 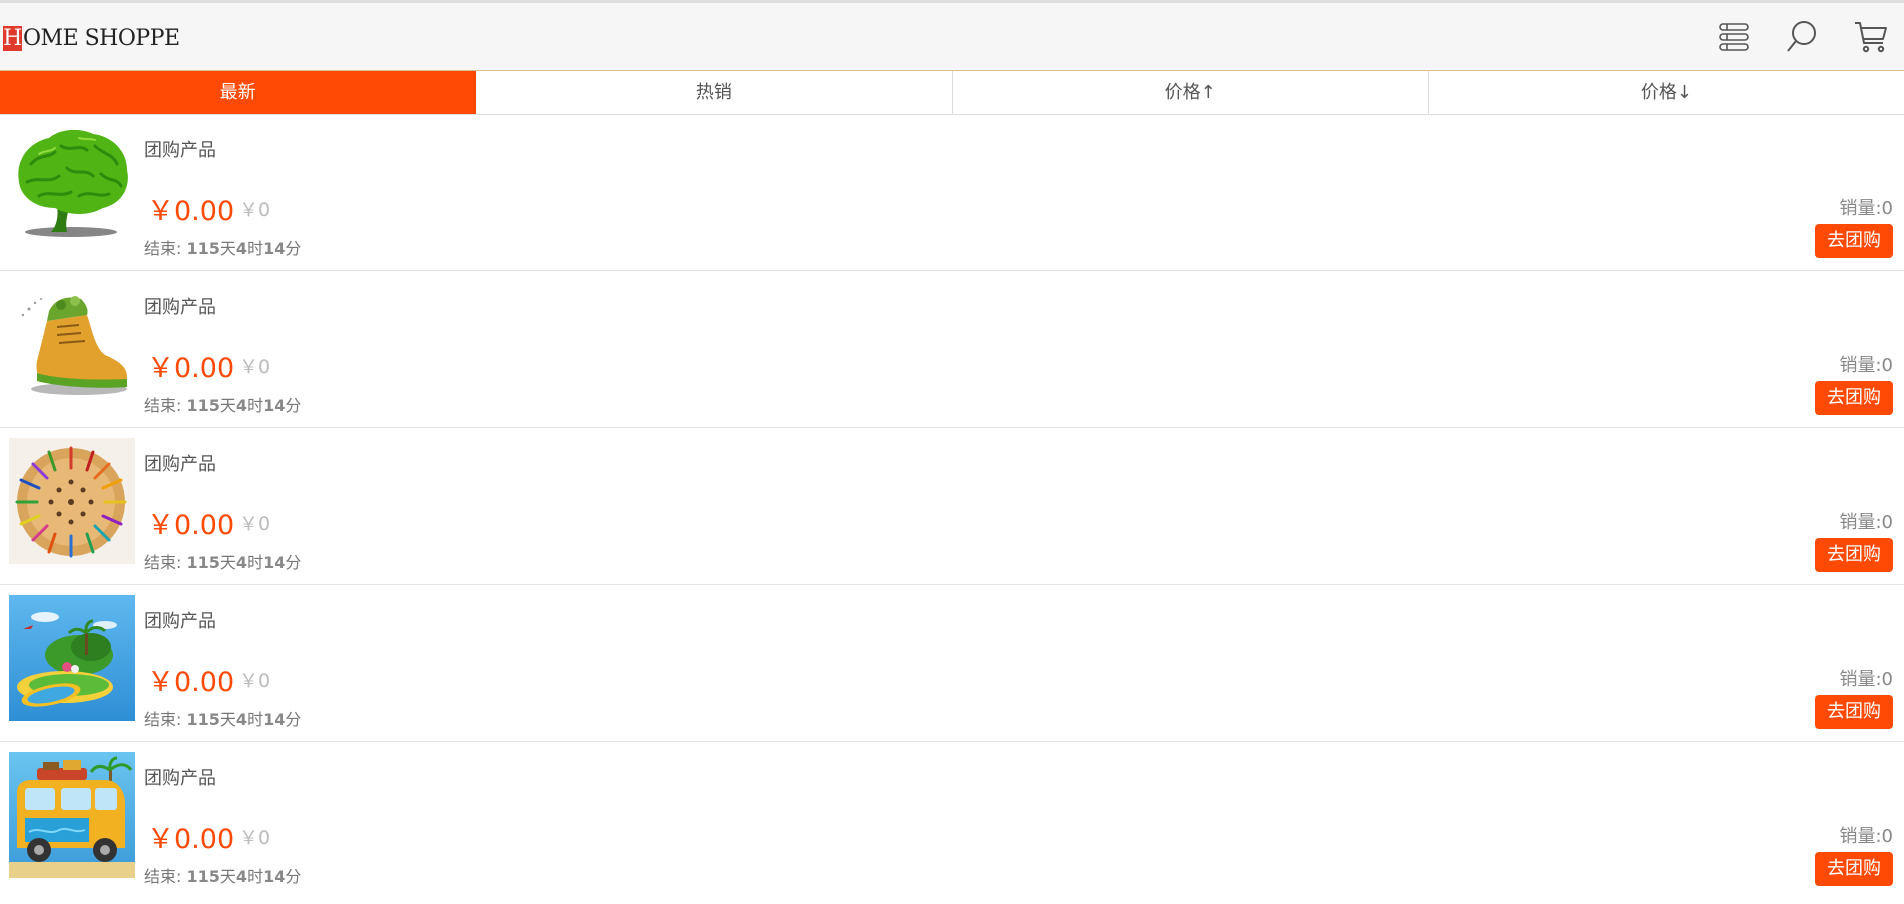 I want to click on tab-newest: 最新, so click(x=238, y=92).